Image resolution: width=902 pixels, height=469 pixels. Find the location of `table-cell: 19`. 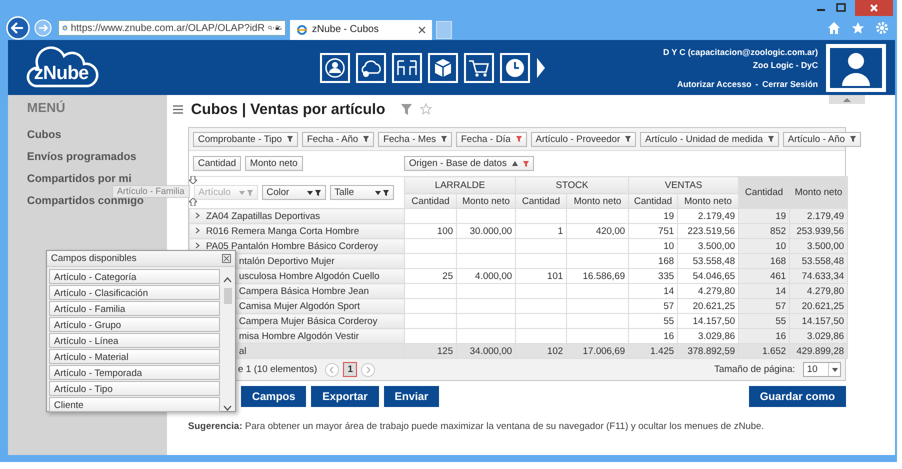

table-cell: 19 is located at coordinates (653, 216).